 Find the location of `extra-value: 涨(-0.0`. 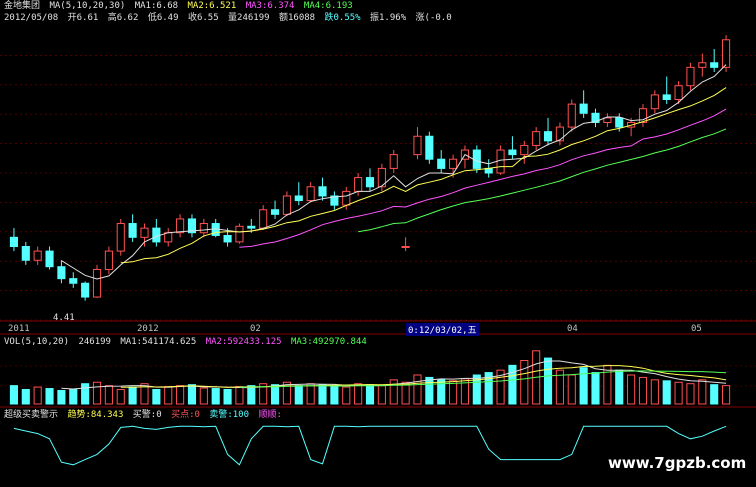

extra-value: 涨(-0.0 is located at coordinates (433, 18).